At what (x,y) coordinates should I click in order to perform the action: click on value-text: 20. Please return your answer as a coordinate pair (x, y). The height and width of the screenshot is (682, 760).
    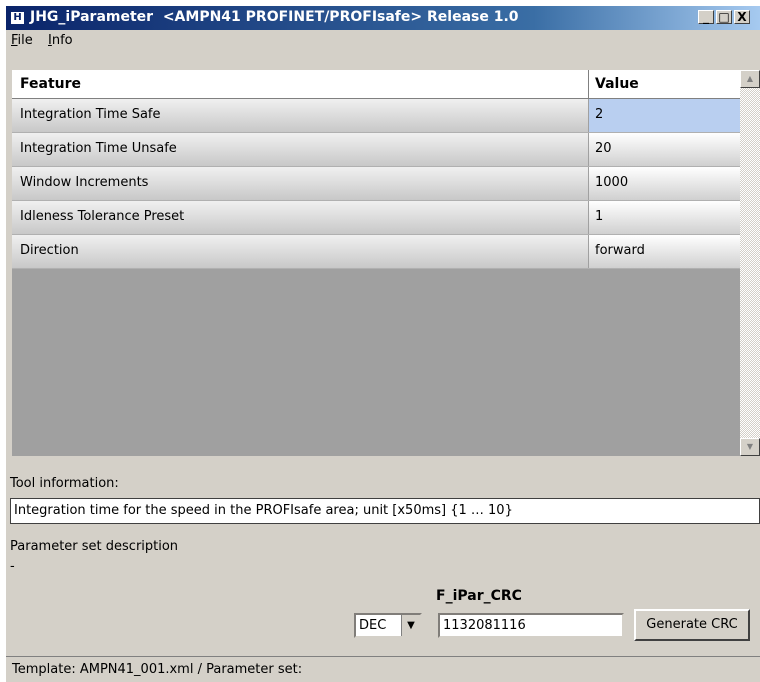
    Looking at the image, I should click on (603, 148).